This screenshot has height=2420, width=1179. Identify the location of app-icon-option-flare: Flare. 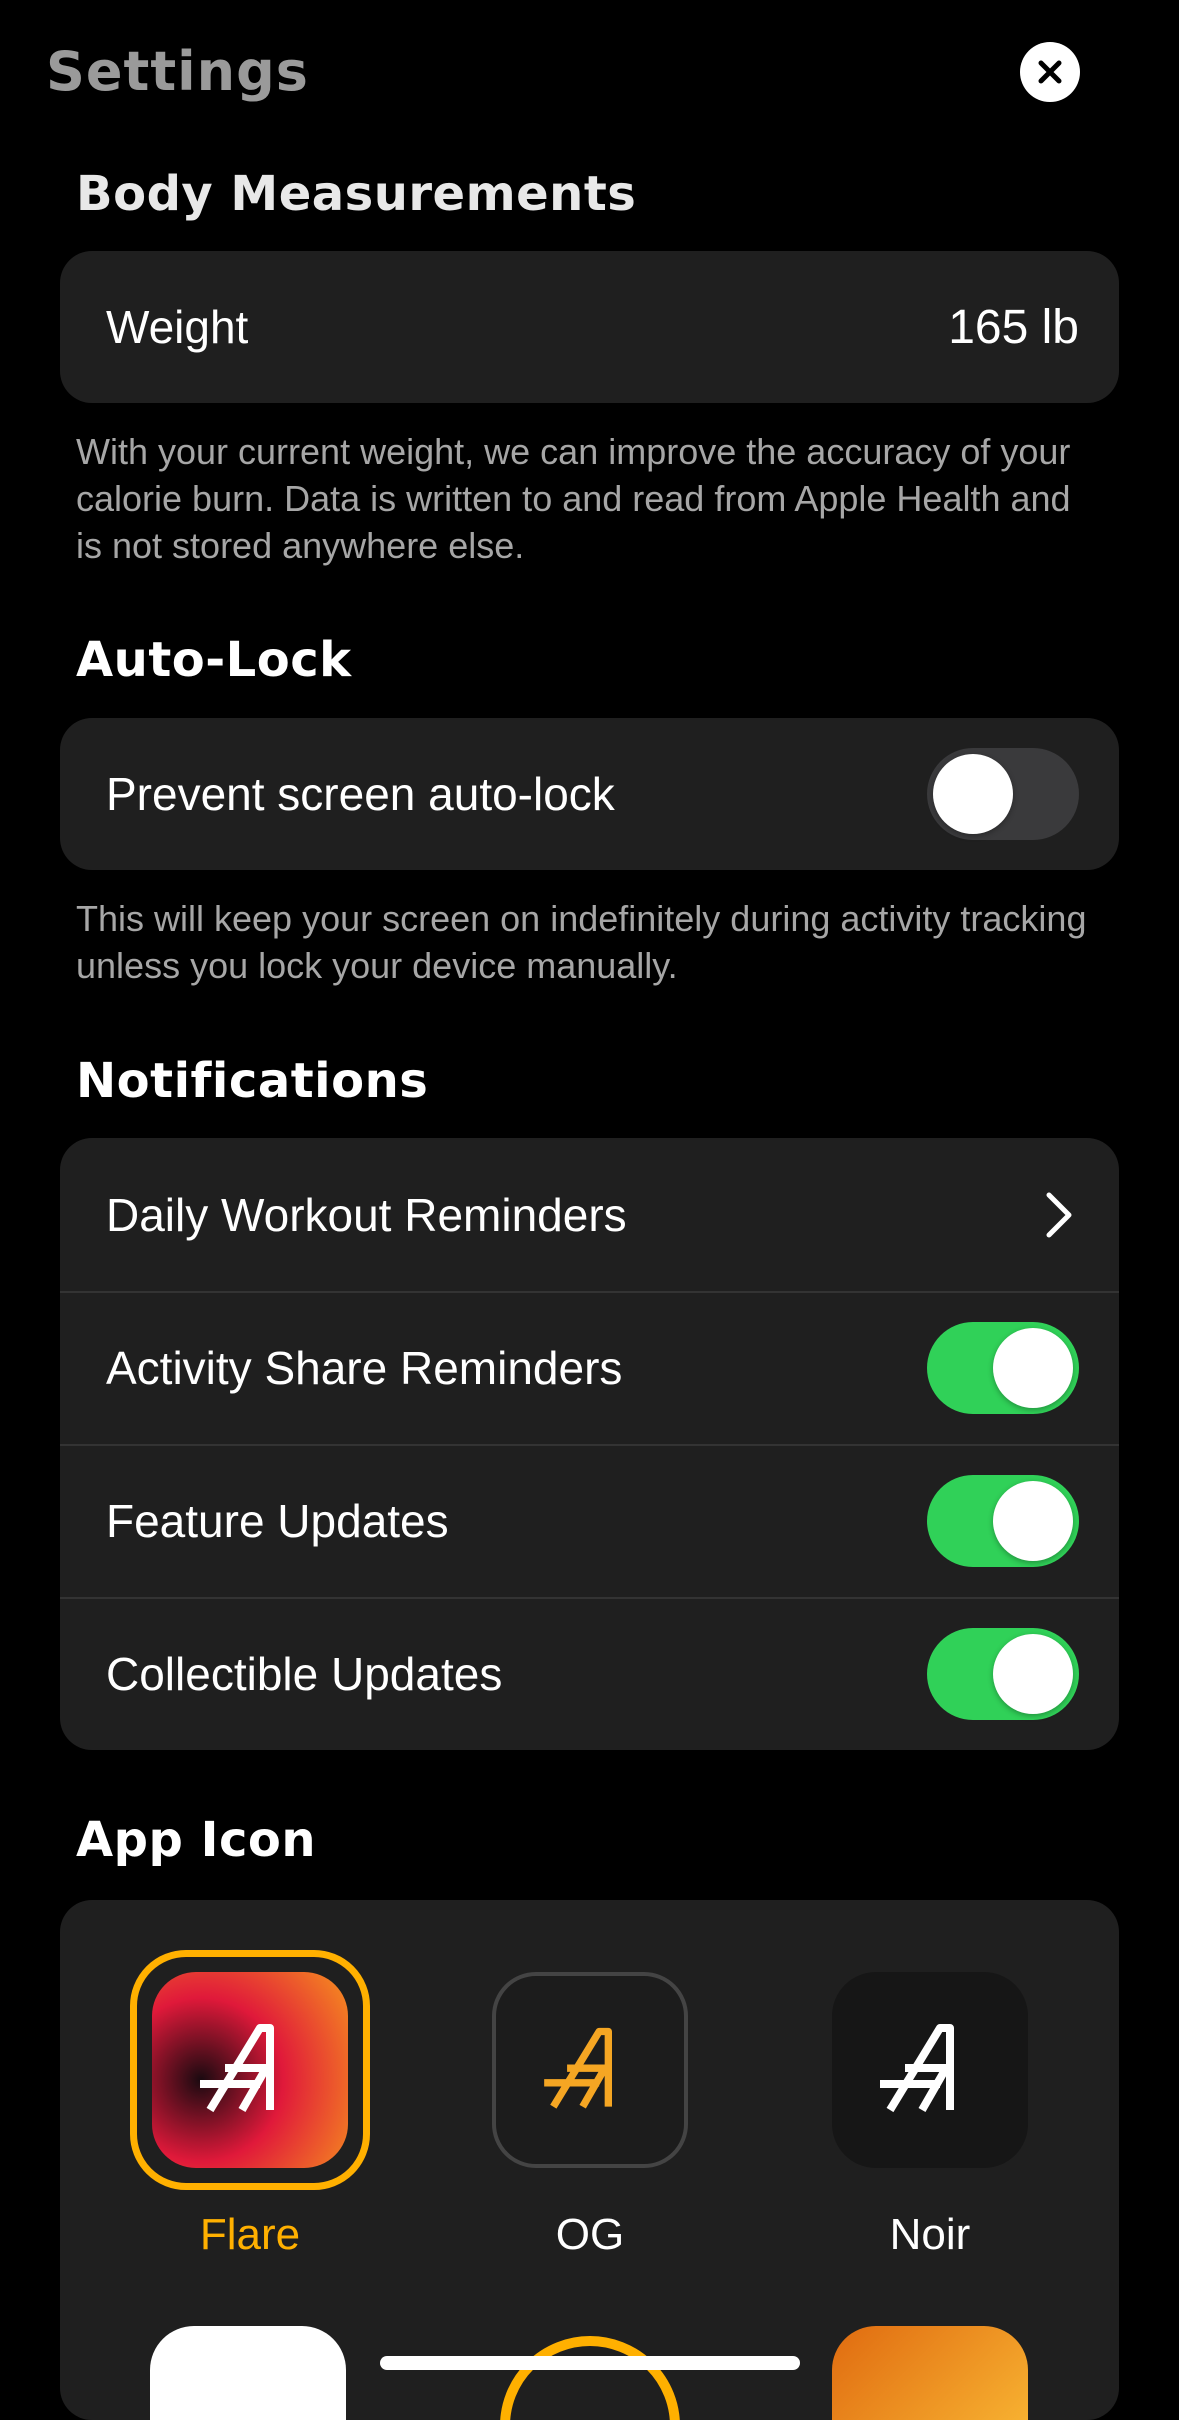
(250, 2105).